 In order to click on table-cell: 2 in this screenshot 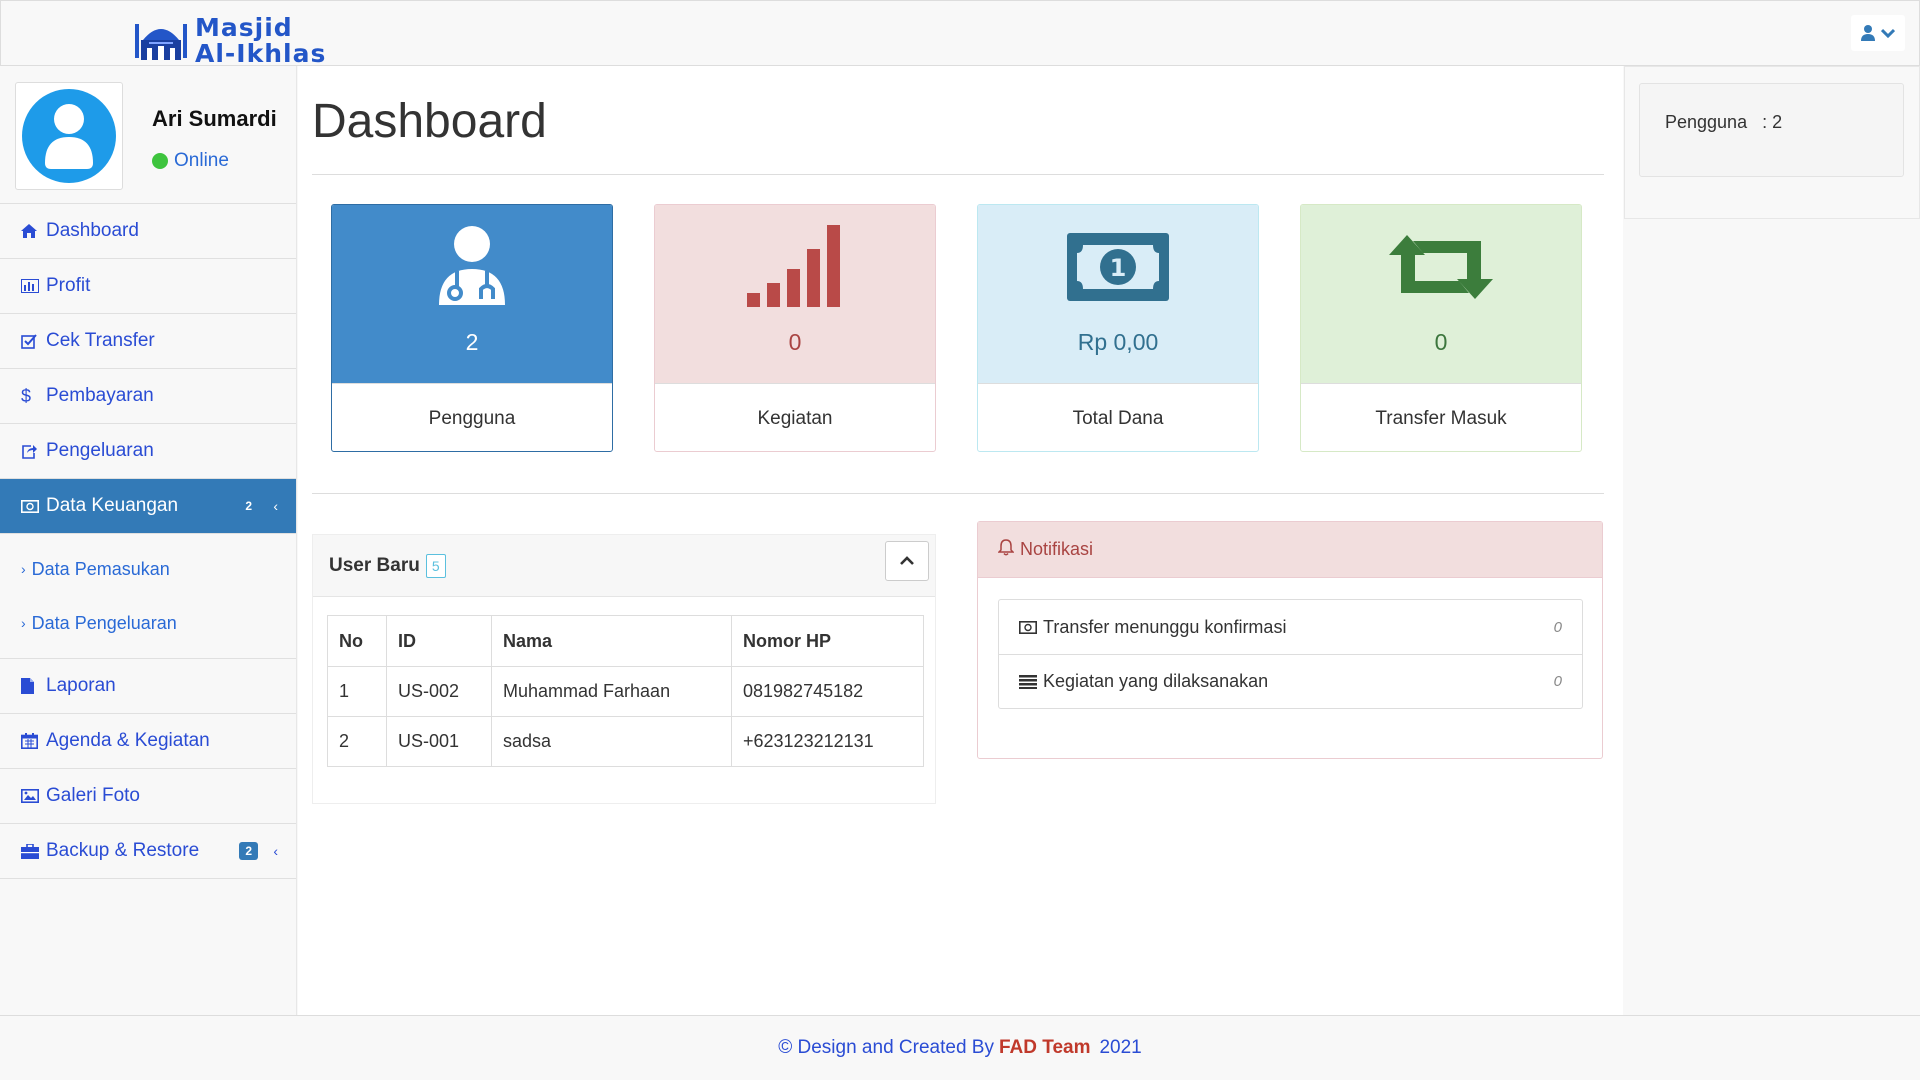, I will do `click(357, 741)`.